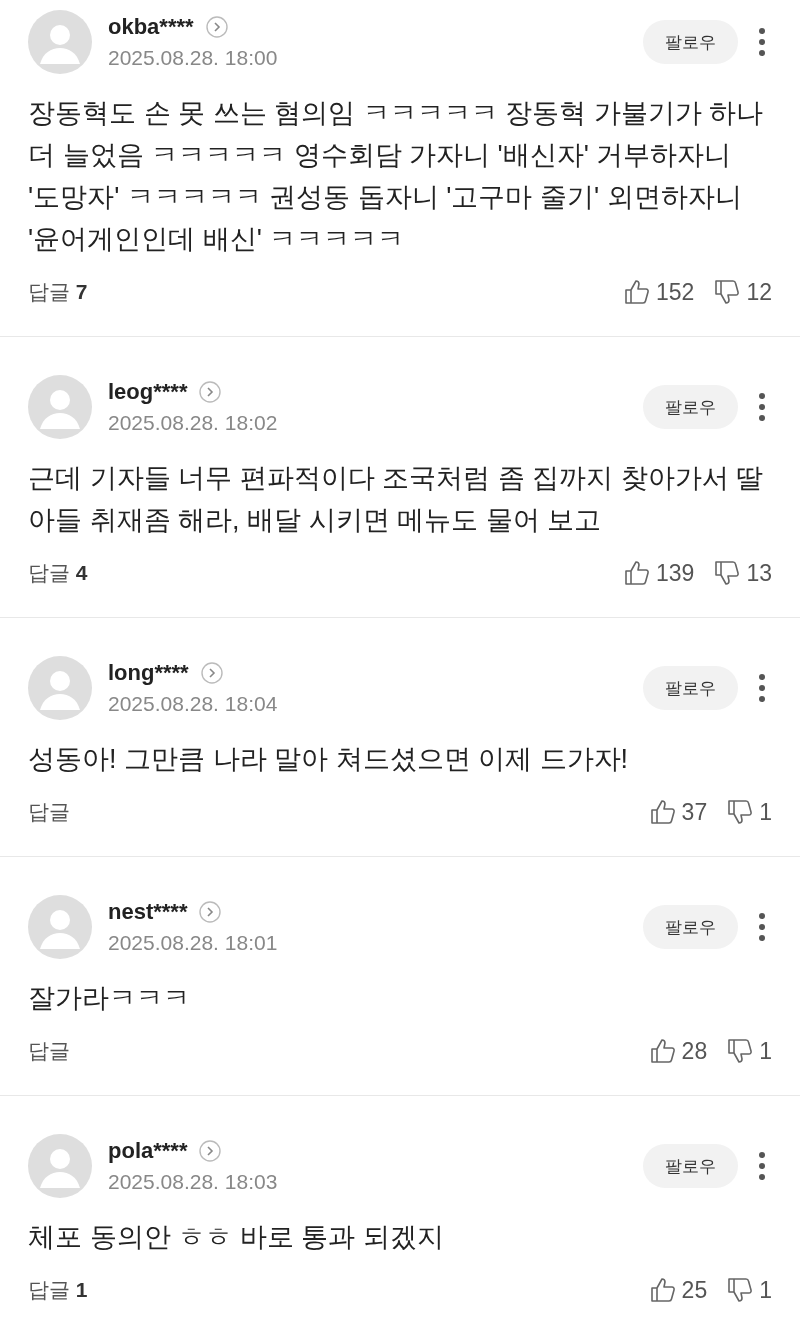 The image size is (800, 1327). What do you see at coordinates (58, 573) in the screenshot?
I see `reply-button: 답글 4` at bounding box center [58, 573].